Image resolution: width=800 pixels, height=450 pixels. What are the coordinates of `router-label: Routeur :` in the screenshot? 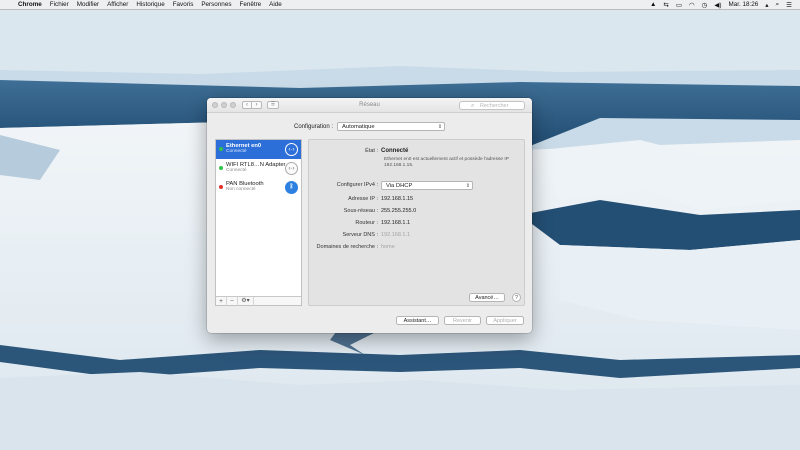 It's located at (366, 223).